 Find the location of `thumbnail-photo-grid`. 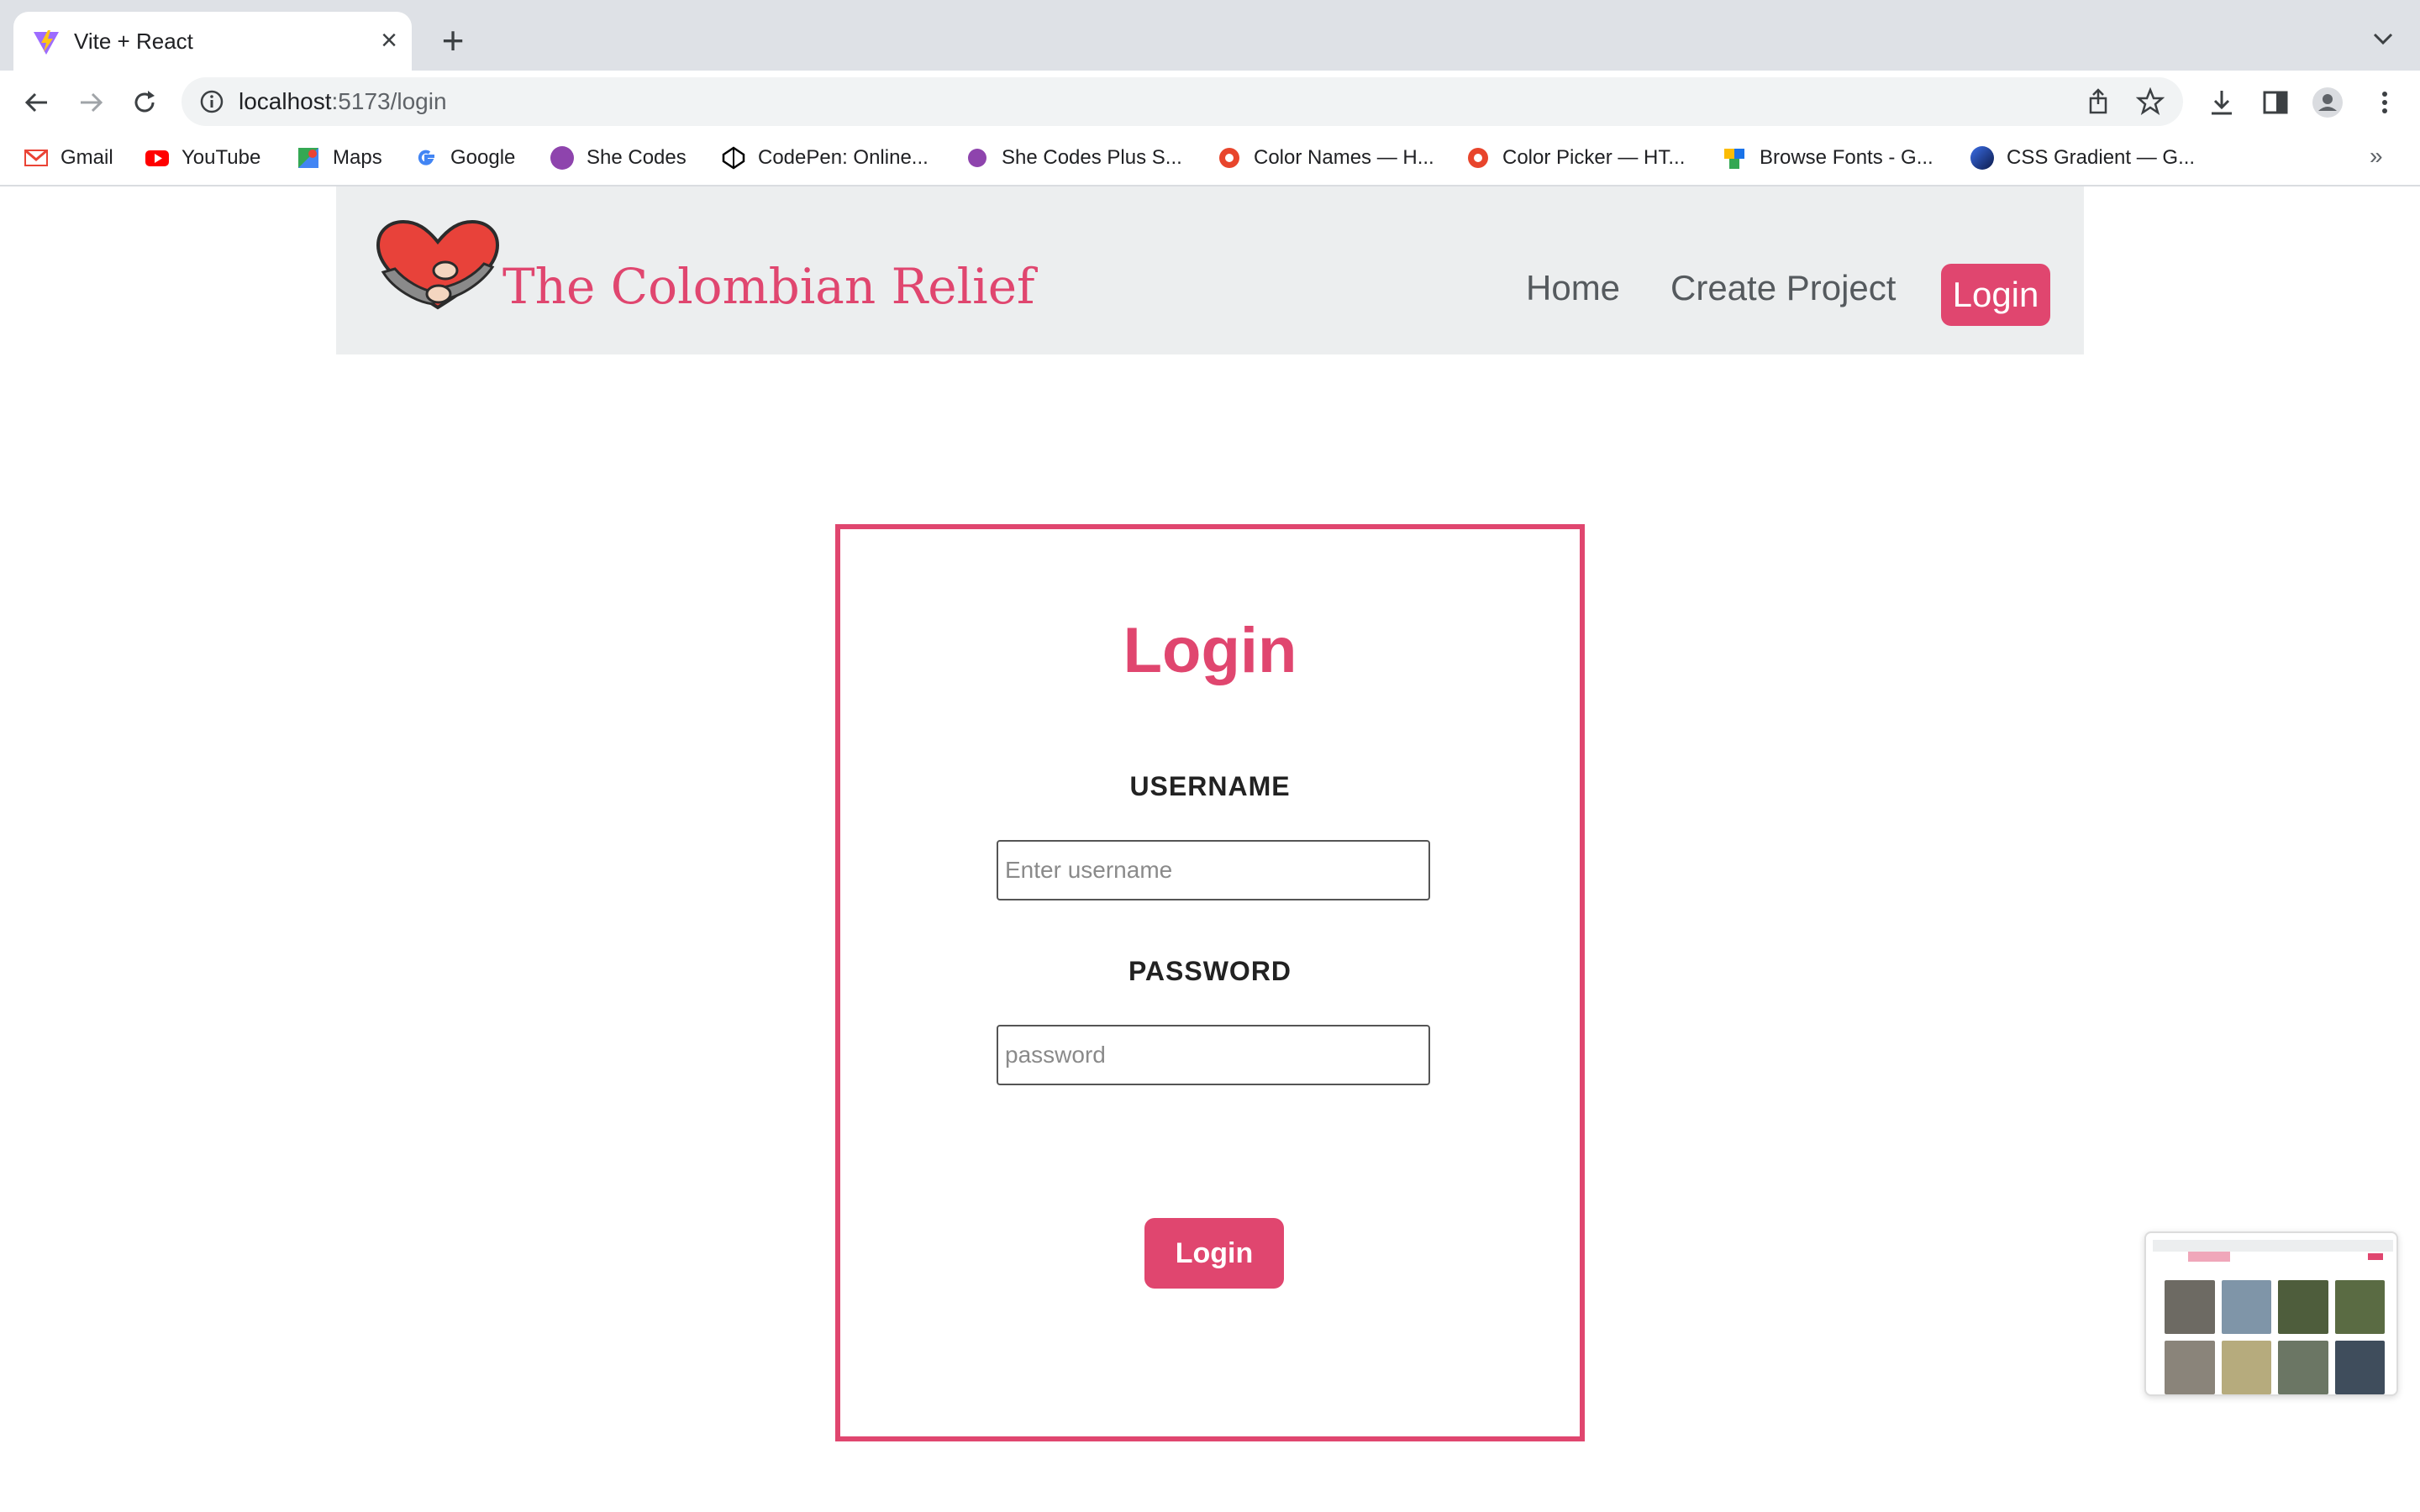

thumbnail-photo-grid is located at coordinates (2275, 1337).